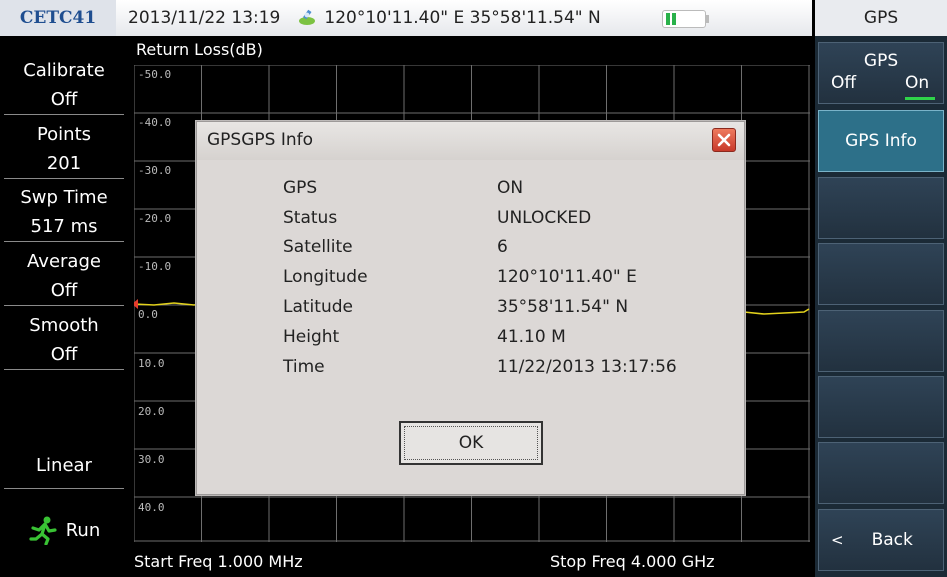 This screenshot has height=577, width=947. What do you see at coordinates (64, 70) in the screenshot?
I see `calibrate-label: Calibrate` at bounding box center [64, 70].